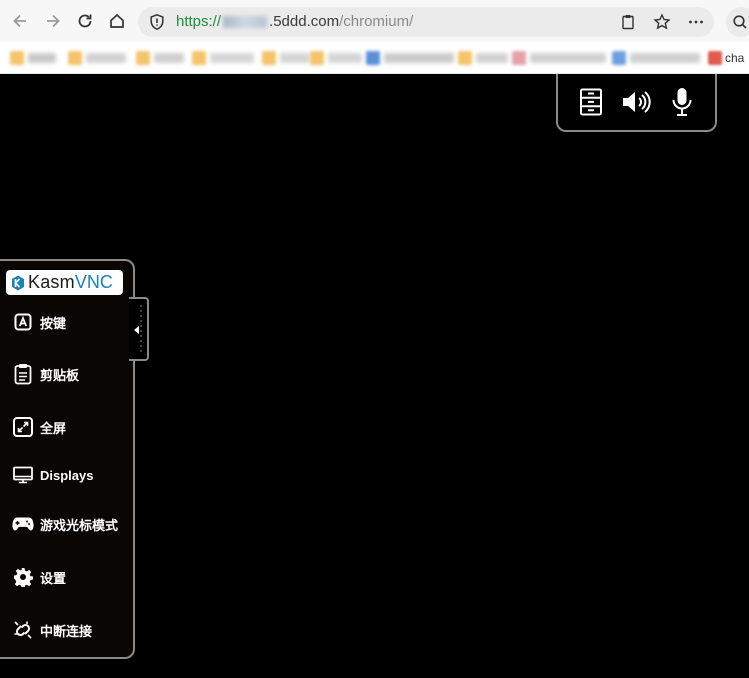 The image size is (749, 678). I want to click on forward-arrow-icon, so click(53, 21).